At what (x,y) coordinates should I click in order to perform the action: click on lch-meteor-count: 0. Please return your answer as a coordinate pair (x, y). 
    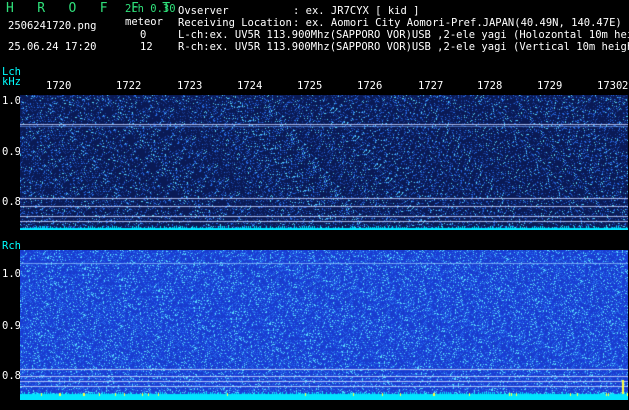
    Looking at the image, I should click on (143, 35).